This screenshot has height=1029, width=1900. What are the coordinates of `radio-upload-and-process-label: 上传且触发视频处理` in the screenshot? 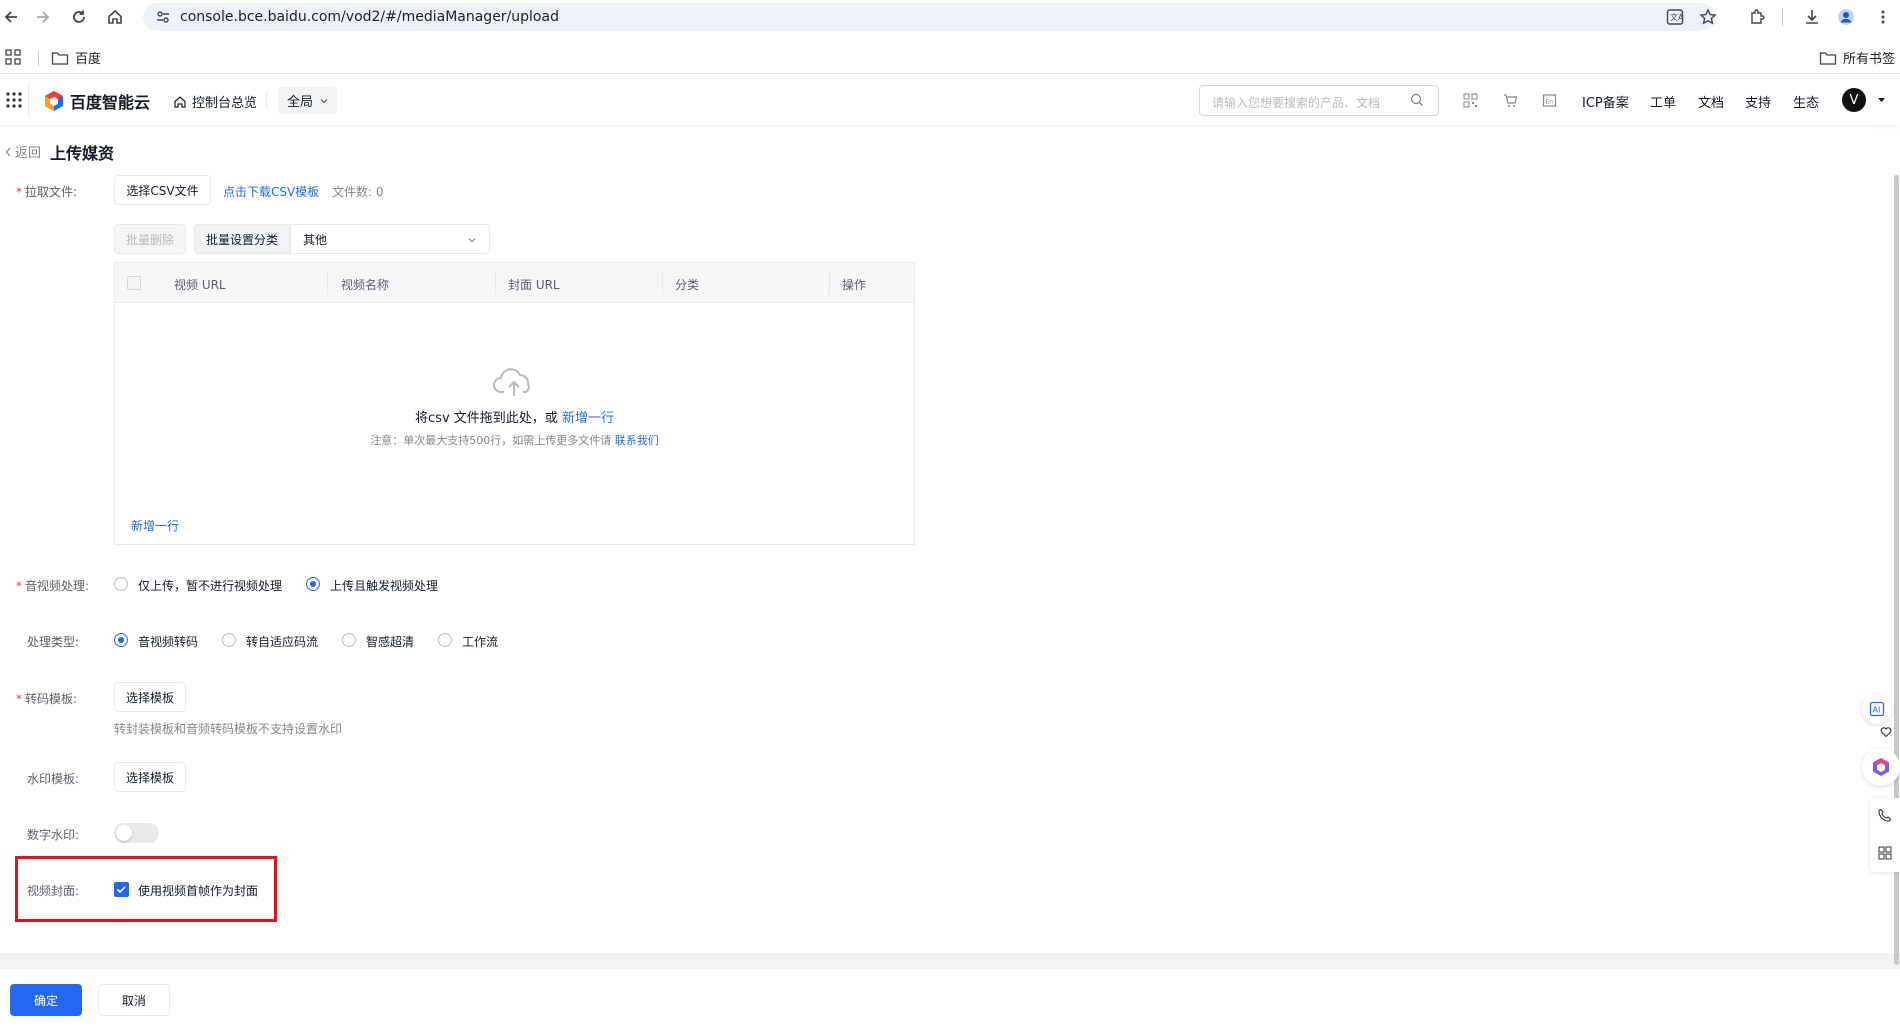 It's located at (384, 585).